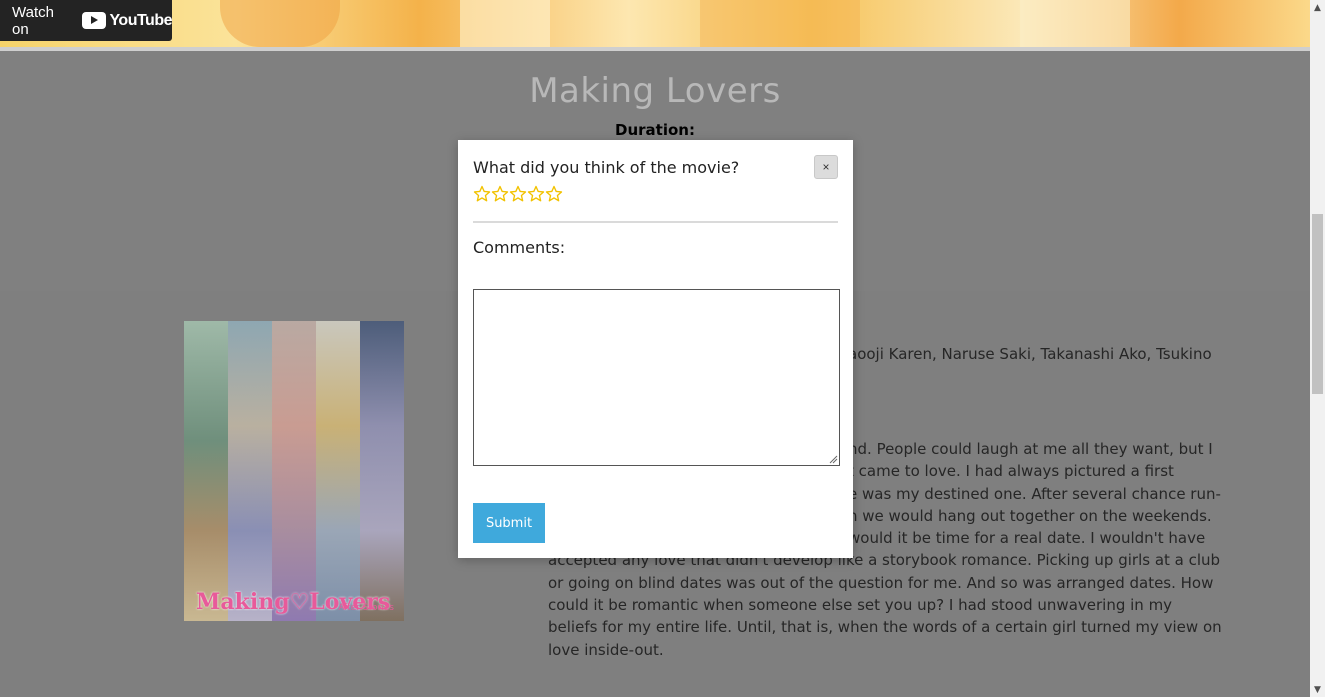  I want to click on scroll-thumb, so click(1317, 304).